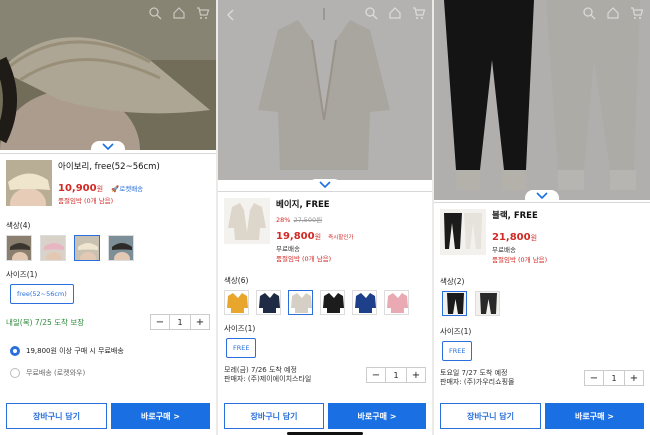 The image size is (650, 435). I want to click on color-swatch-beige-selected, so click(300, 302).